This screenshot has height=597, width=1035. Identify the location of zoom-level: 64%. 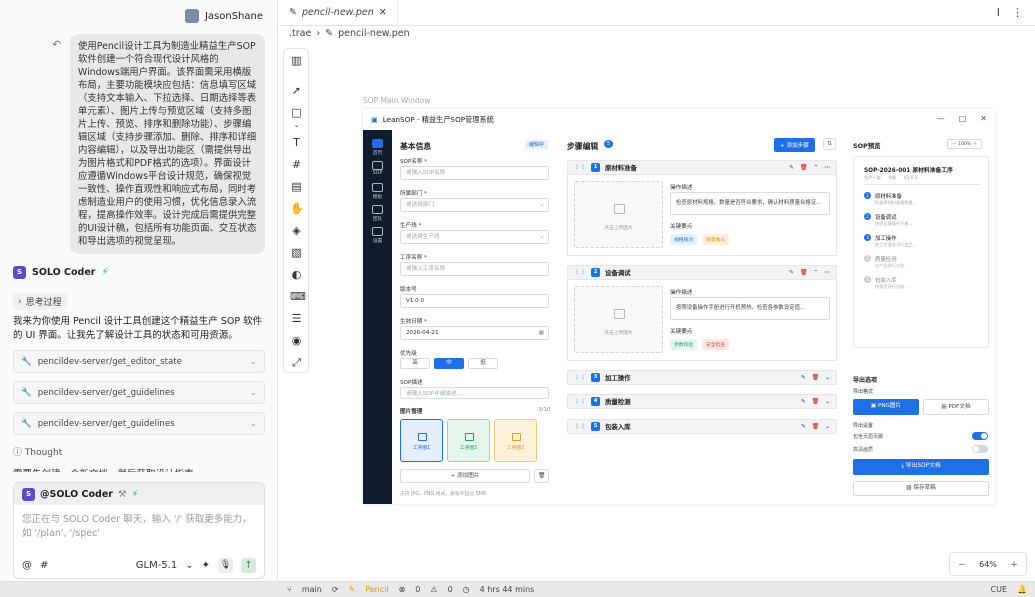
(988, 564).